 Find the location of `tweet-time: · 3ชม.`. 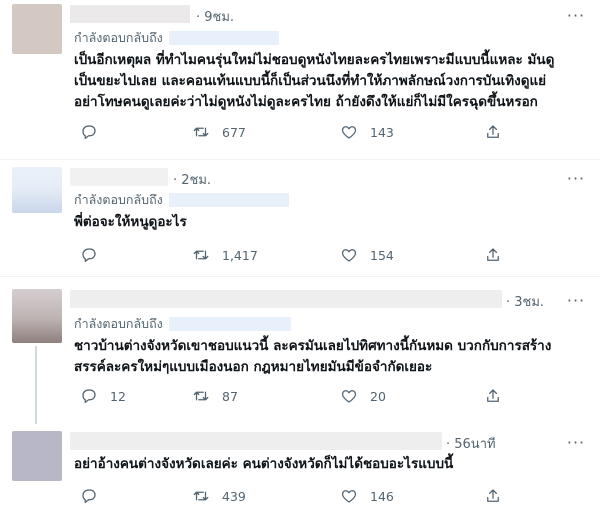

tweet-time: · 3ชม. is located at coordinates (525, 301).